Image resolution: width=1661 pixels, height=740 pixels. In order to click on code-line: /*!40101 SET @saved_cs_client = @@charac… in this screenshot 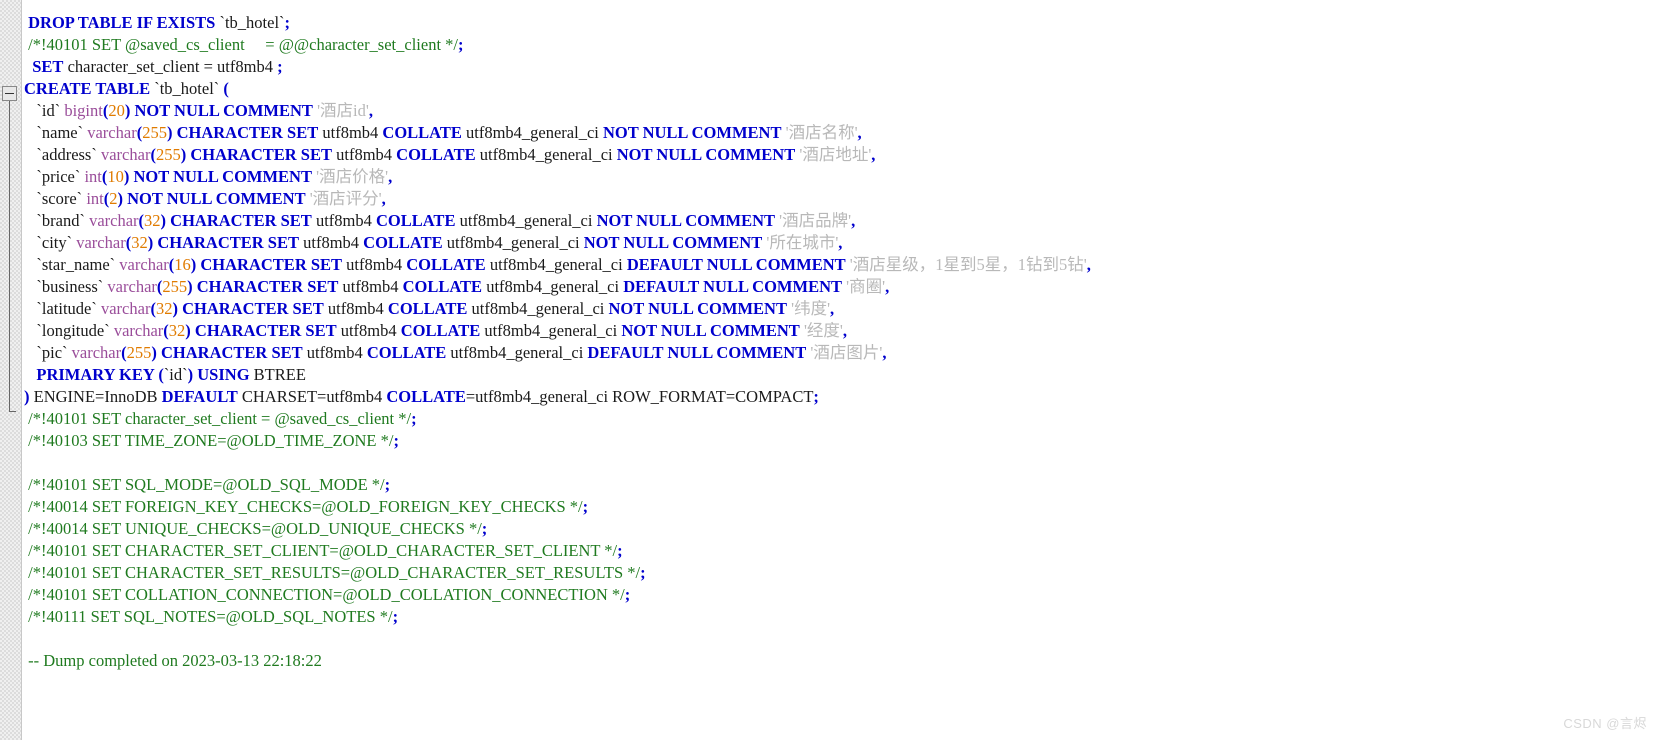, I will do `click(841, 45)`.